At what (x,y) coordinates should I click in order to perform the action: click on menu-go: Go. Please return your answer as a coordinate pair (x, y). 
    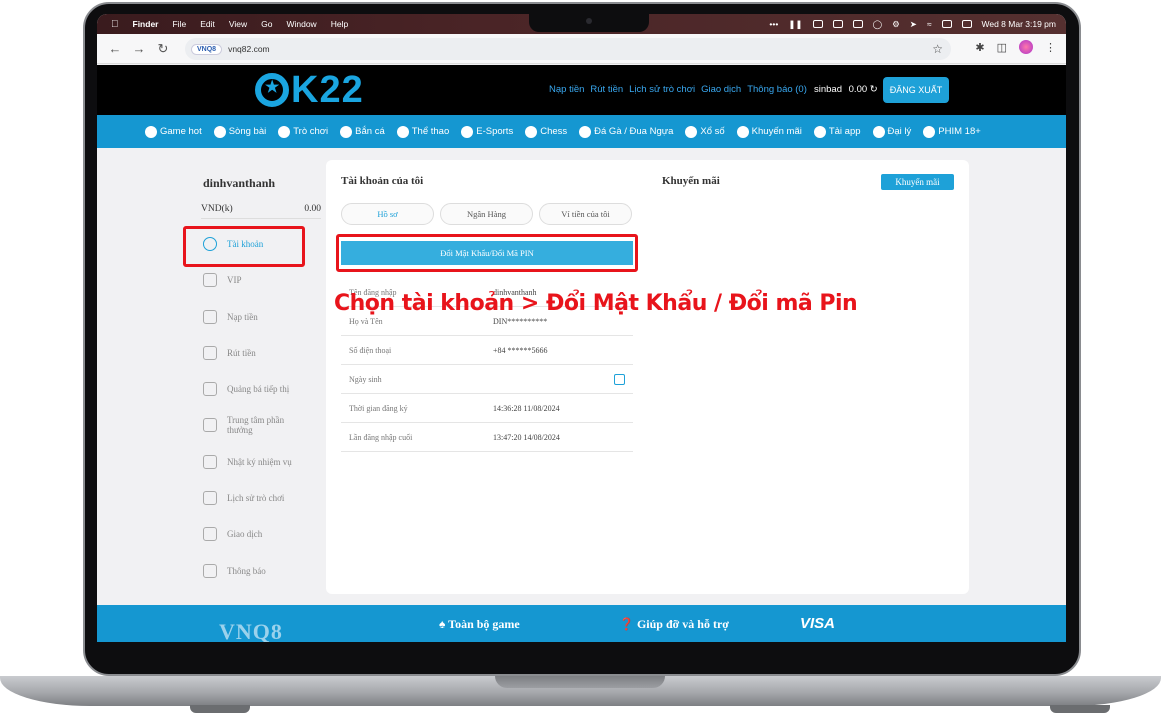
    Looking at the image, I should click on (266, 24).